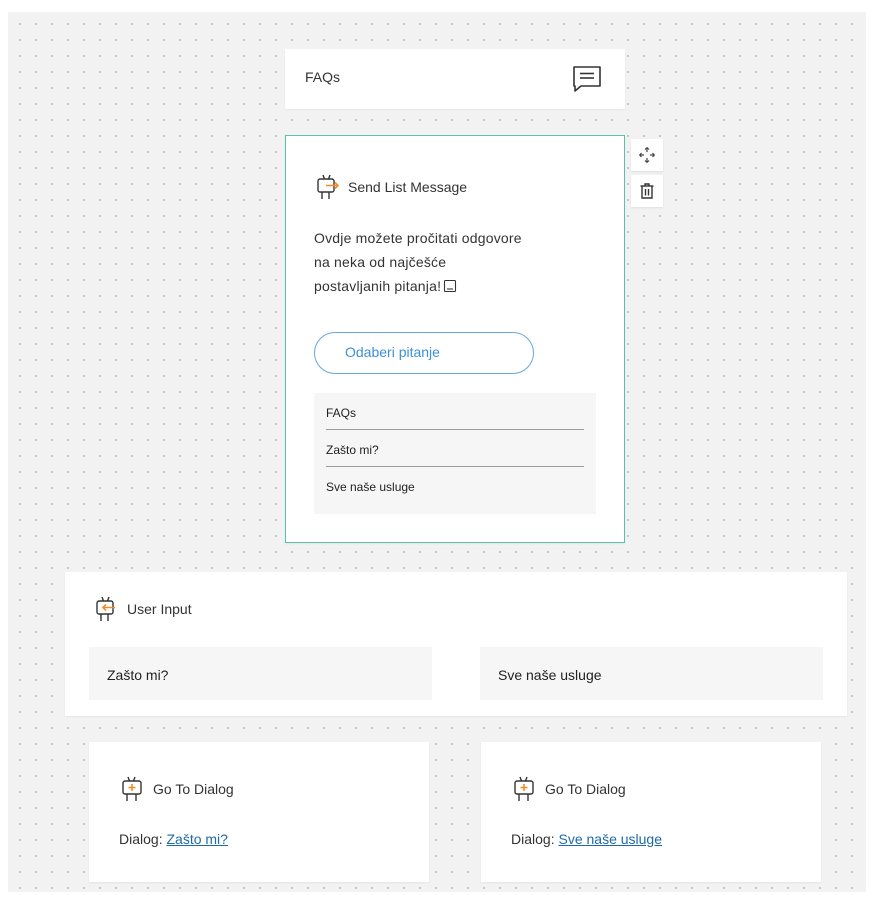 The width and height of the screenshot is (873, 906). What do you see at coordinates (647, 155) in the screenshot?
I see `move-button` at bounding box center [647, 155].